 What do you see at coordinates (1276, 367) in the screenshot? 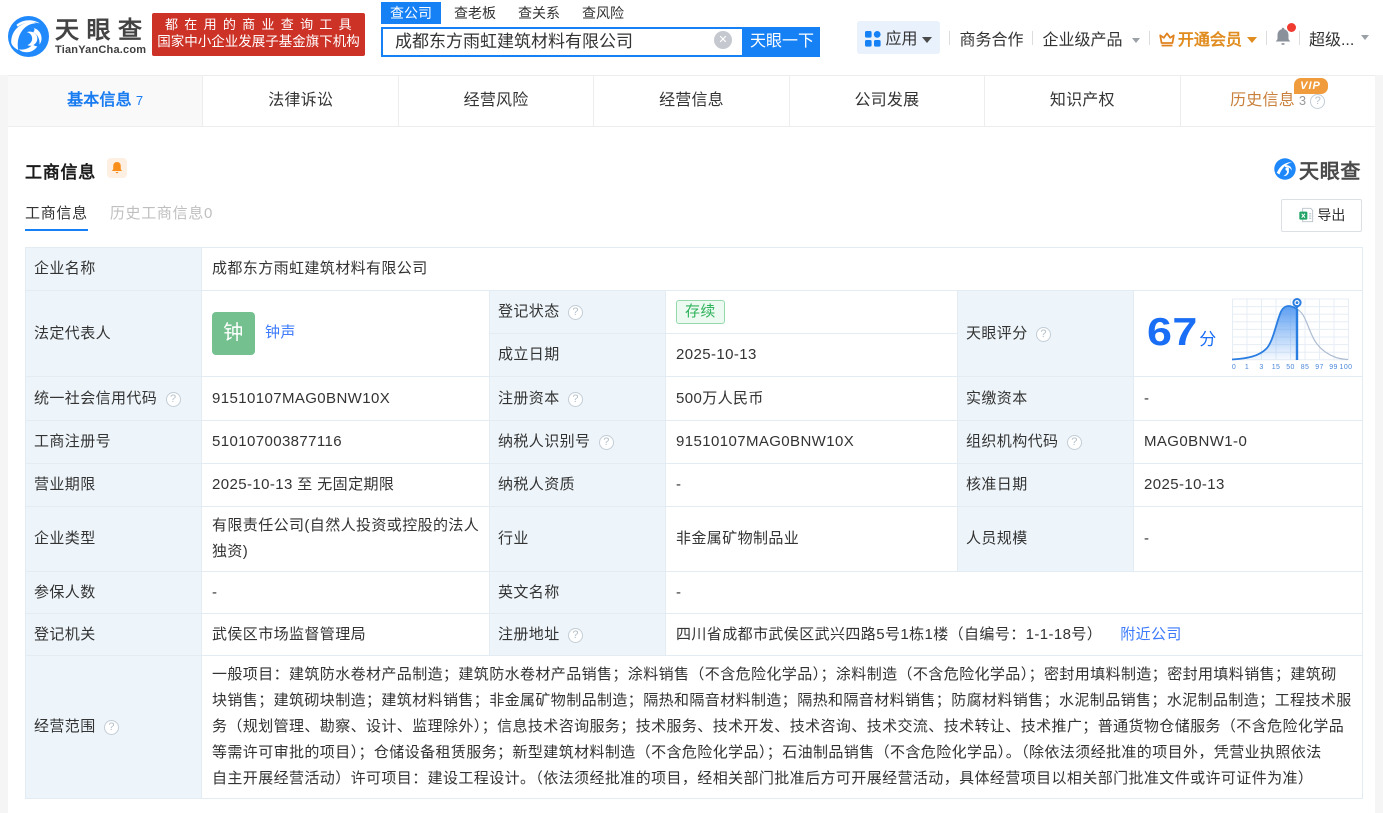
I see `svg-text: 15` at bounding box center [1276, 367].